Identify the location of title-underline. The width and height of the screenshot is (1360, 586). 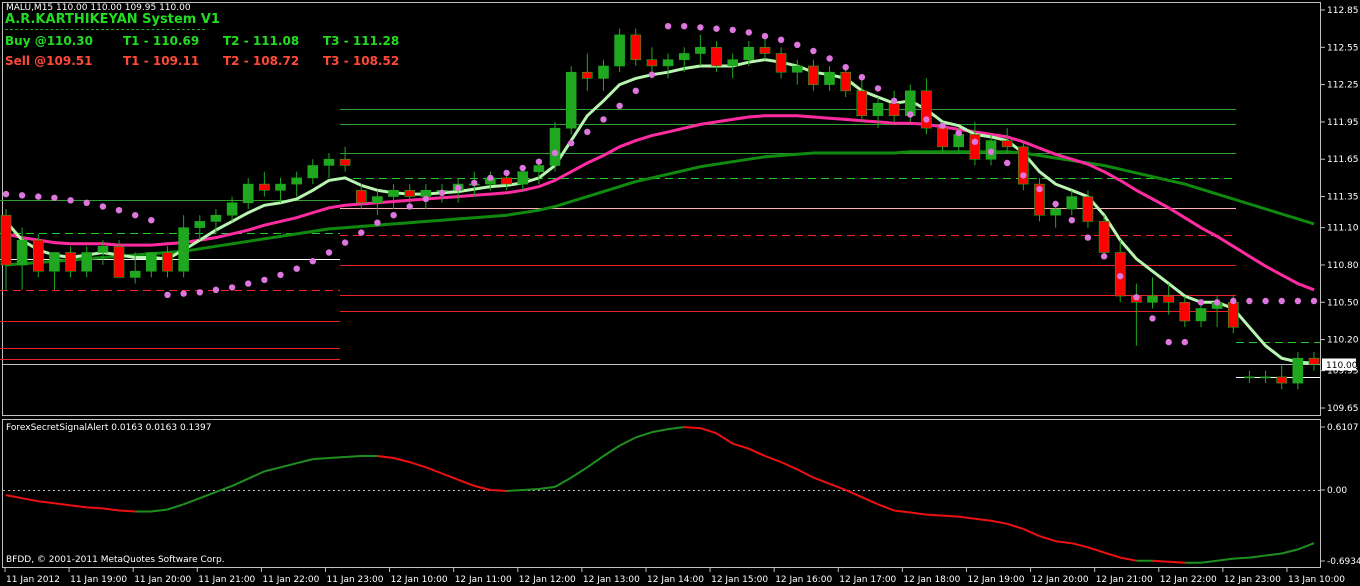
(105, 29).